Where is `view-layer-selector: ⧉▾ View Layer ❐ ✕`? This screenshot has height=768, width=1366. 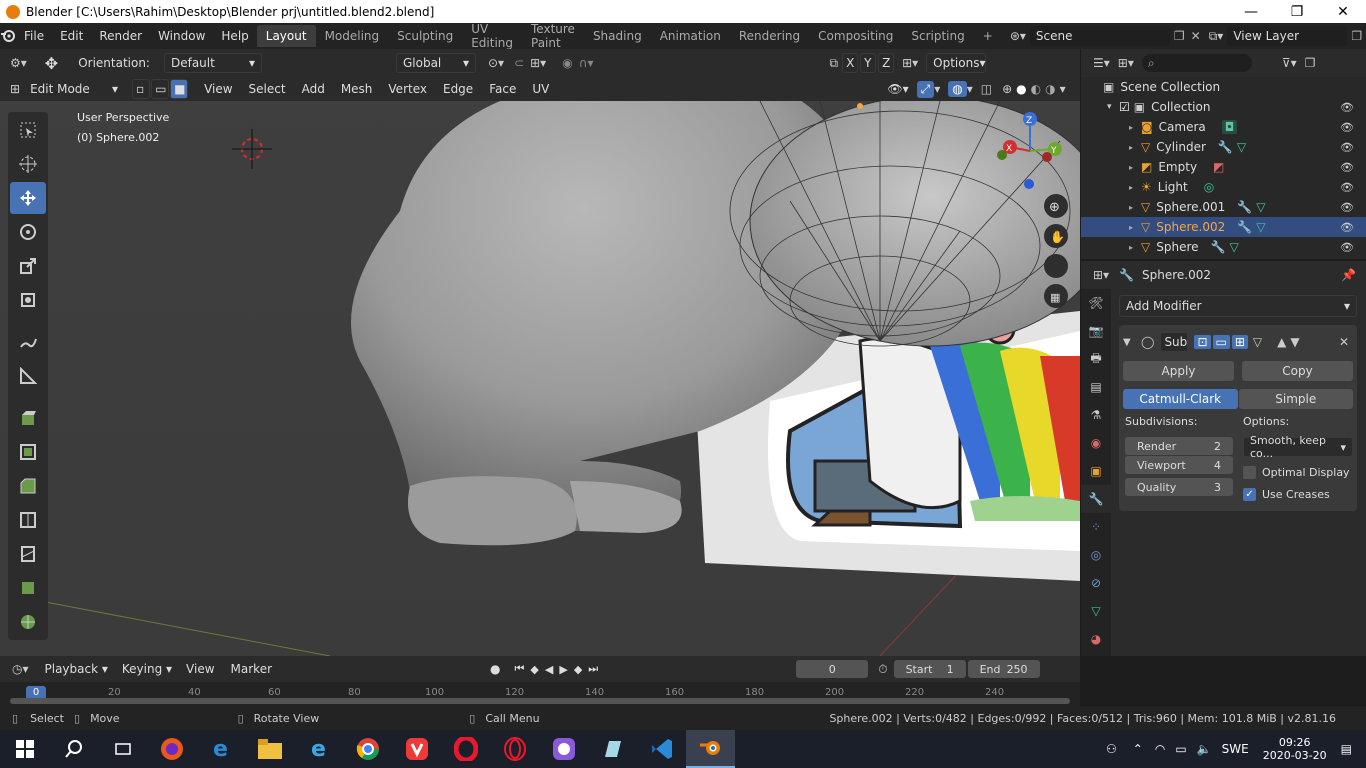
view-layer-selector: ⧉▾ View Layer ❐ ✕ is located at coordinates (1287, 36).